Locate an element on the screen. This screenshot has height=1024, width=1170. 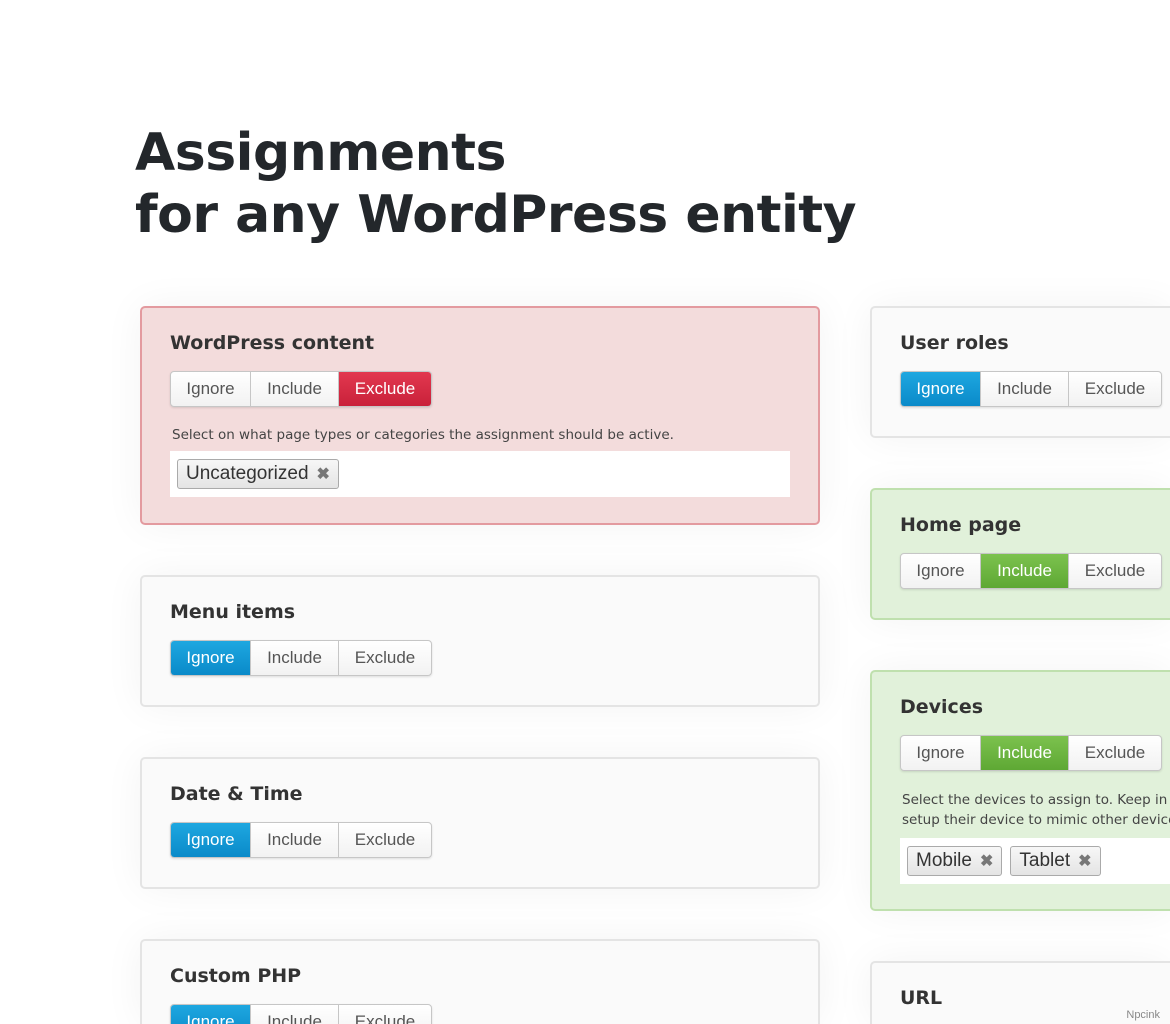
card-title: WordPress content is located at coordinates (272, 343).